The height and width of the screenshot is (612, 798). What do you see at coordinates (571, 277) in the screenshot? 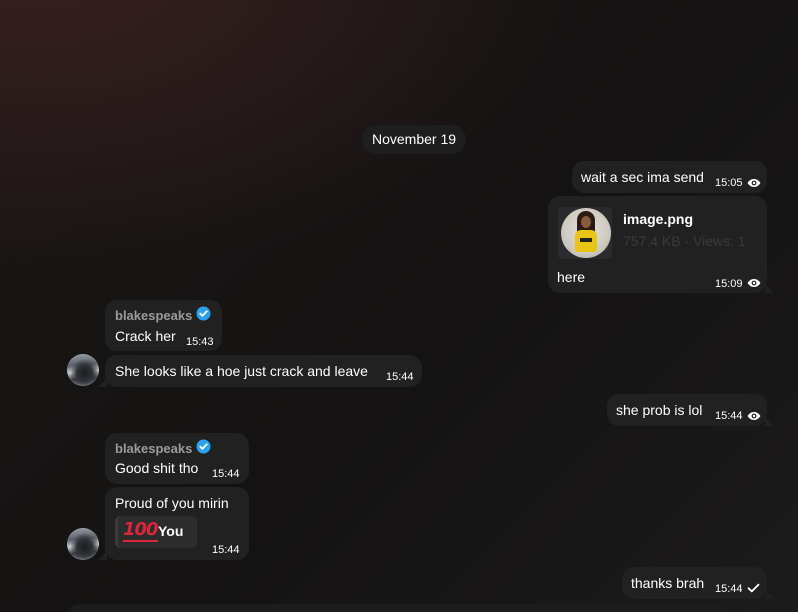
I see `message-text: here` at bounding box center [571, 277].